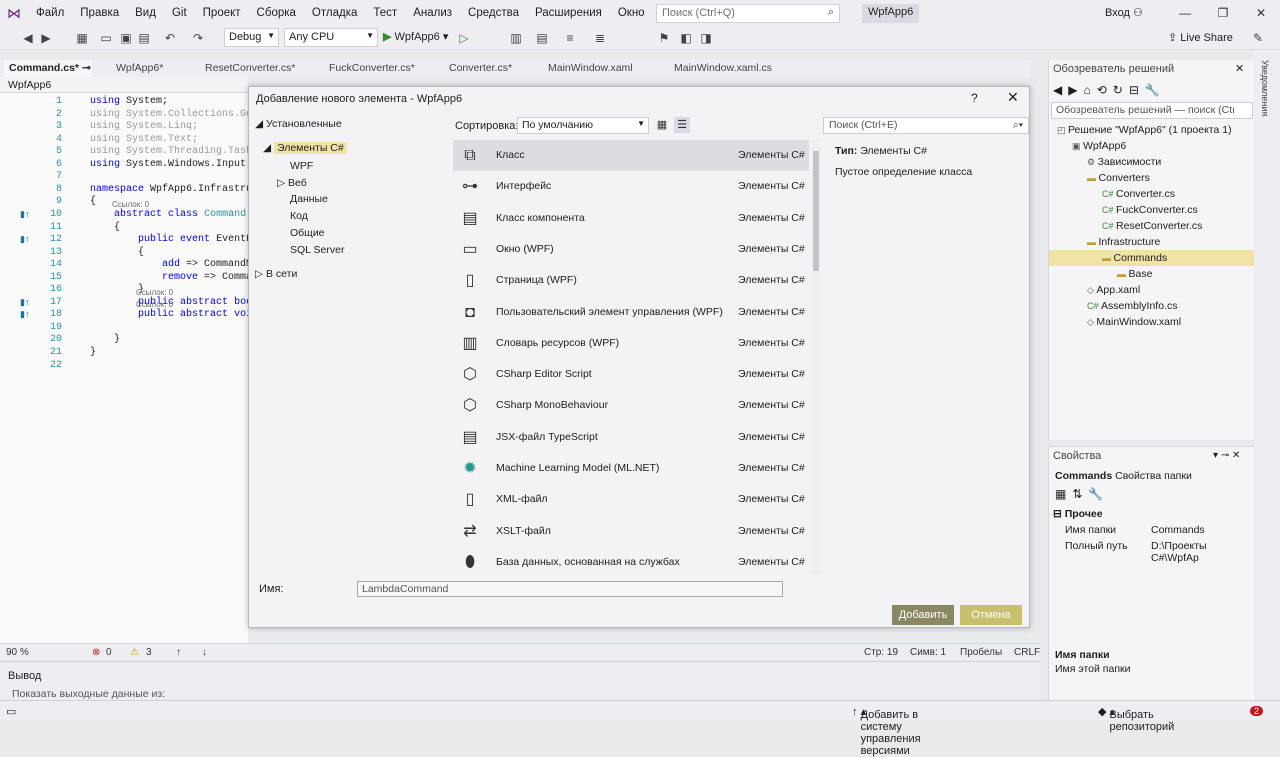  What do you see at coordinates (923, 615) in the screenshot?
I see `add-button: Добавить` at bounding box center [923, 615].